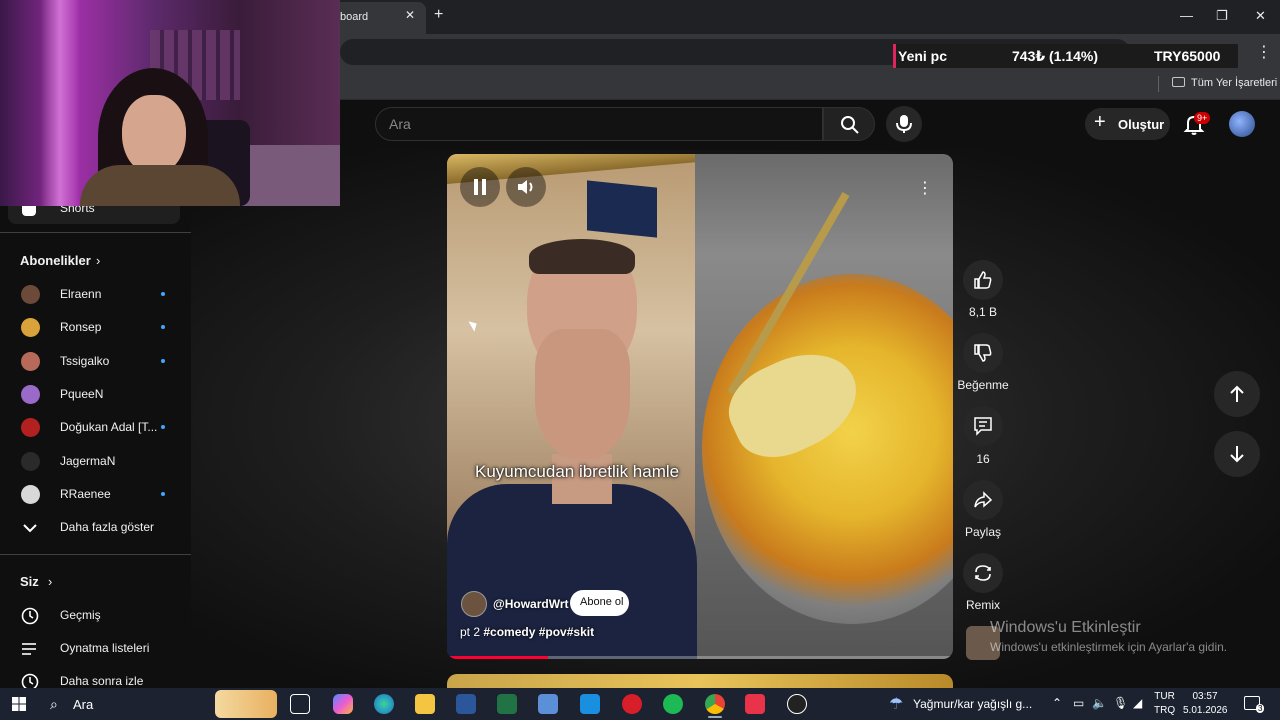 This screenshot has height=720, width=1280. Describe the element at coordinates (1205, 696) in the screenshot. I see `clock-time: 03:57` at that location.